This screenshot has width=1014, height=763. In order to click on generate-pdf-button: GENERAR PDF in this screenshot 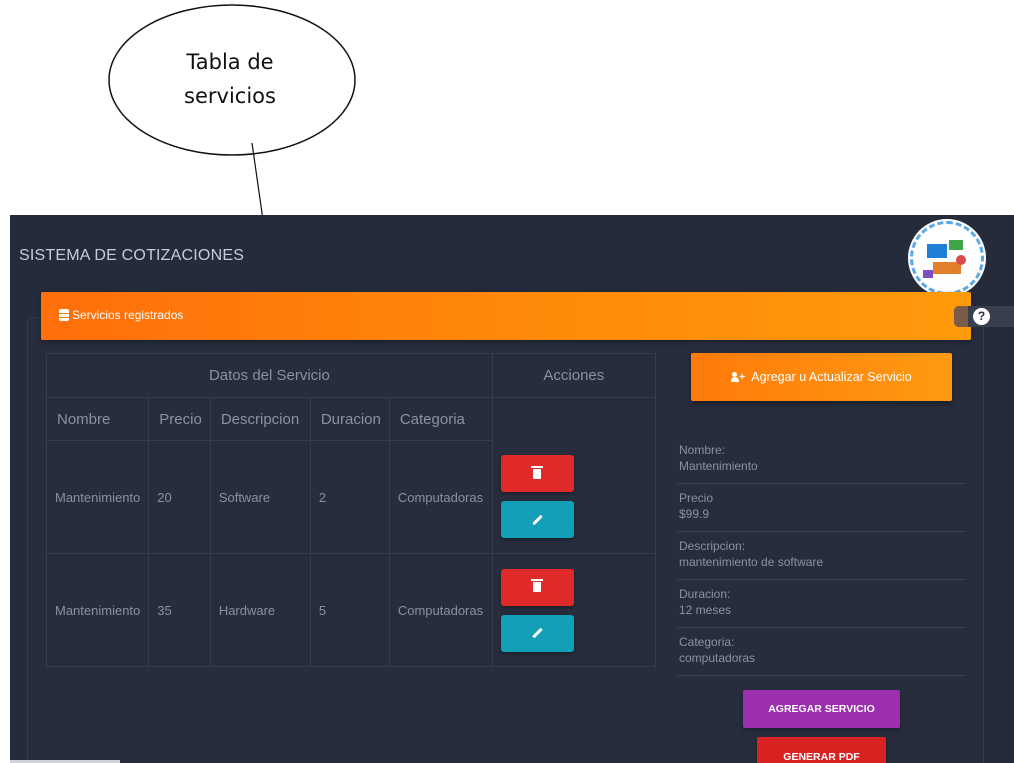, I will do `click(821, 750)`.